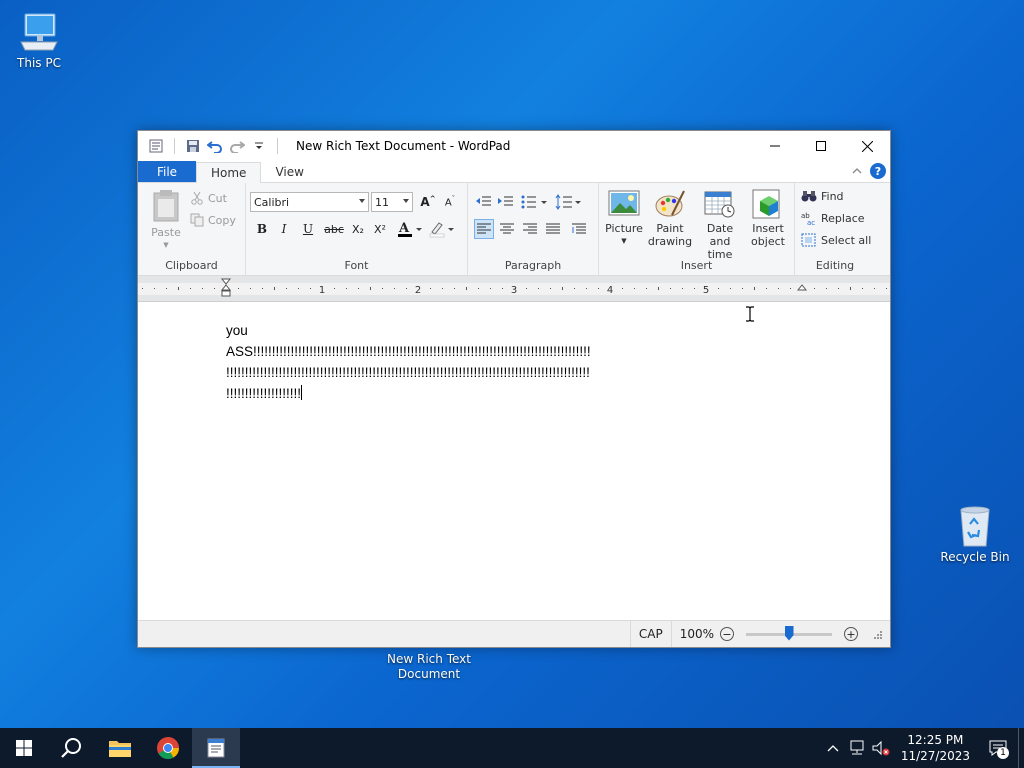 The image size is (1024, 768). I want to click on copy-label: Copy, so click(222, 220).